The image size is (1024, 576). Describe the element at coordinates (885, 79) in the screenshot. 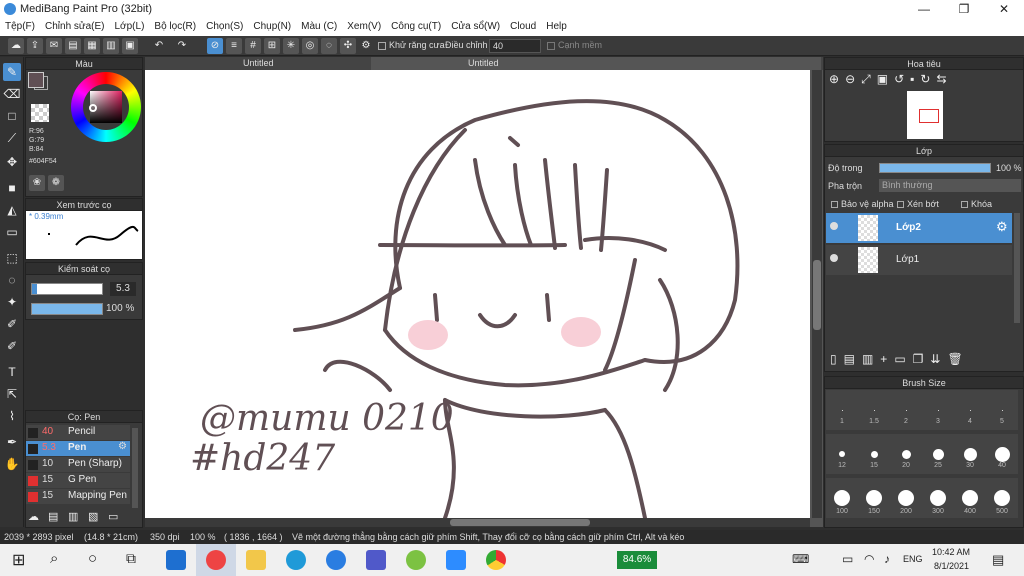

I see `actual-size-icon: ▣` at that location.